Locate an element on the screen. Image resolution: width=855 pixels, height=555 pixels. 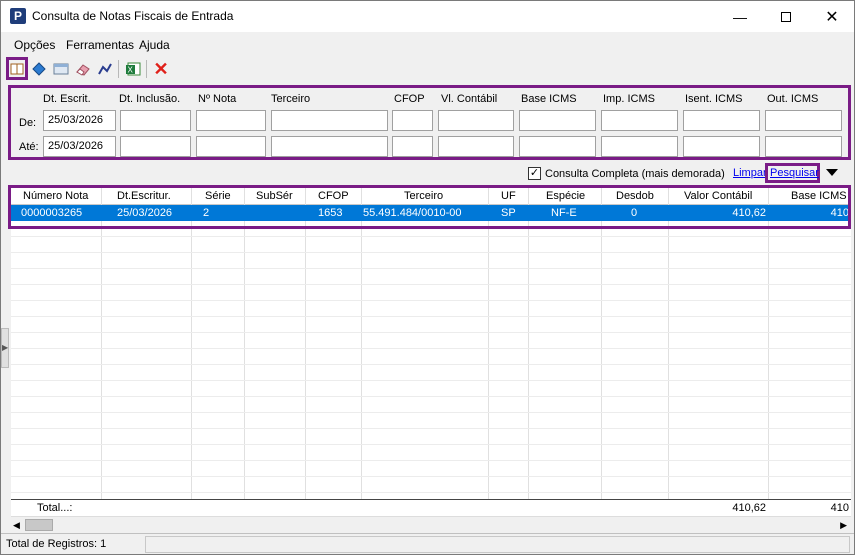
svg-text: X is located at coordinates (131, 70).